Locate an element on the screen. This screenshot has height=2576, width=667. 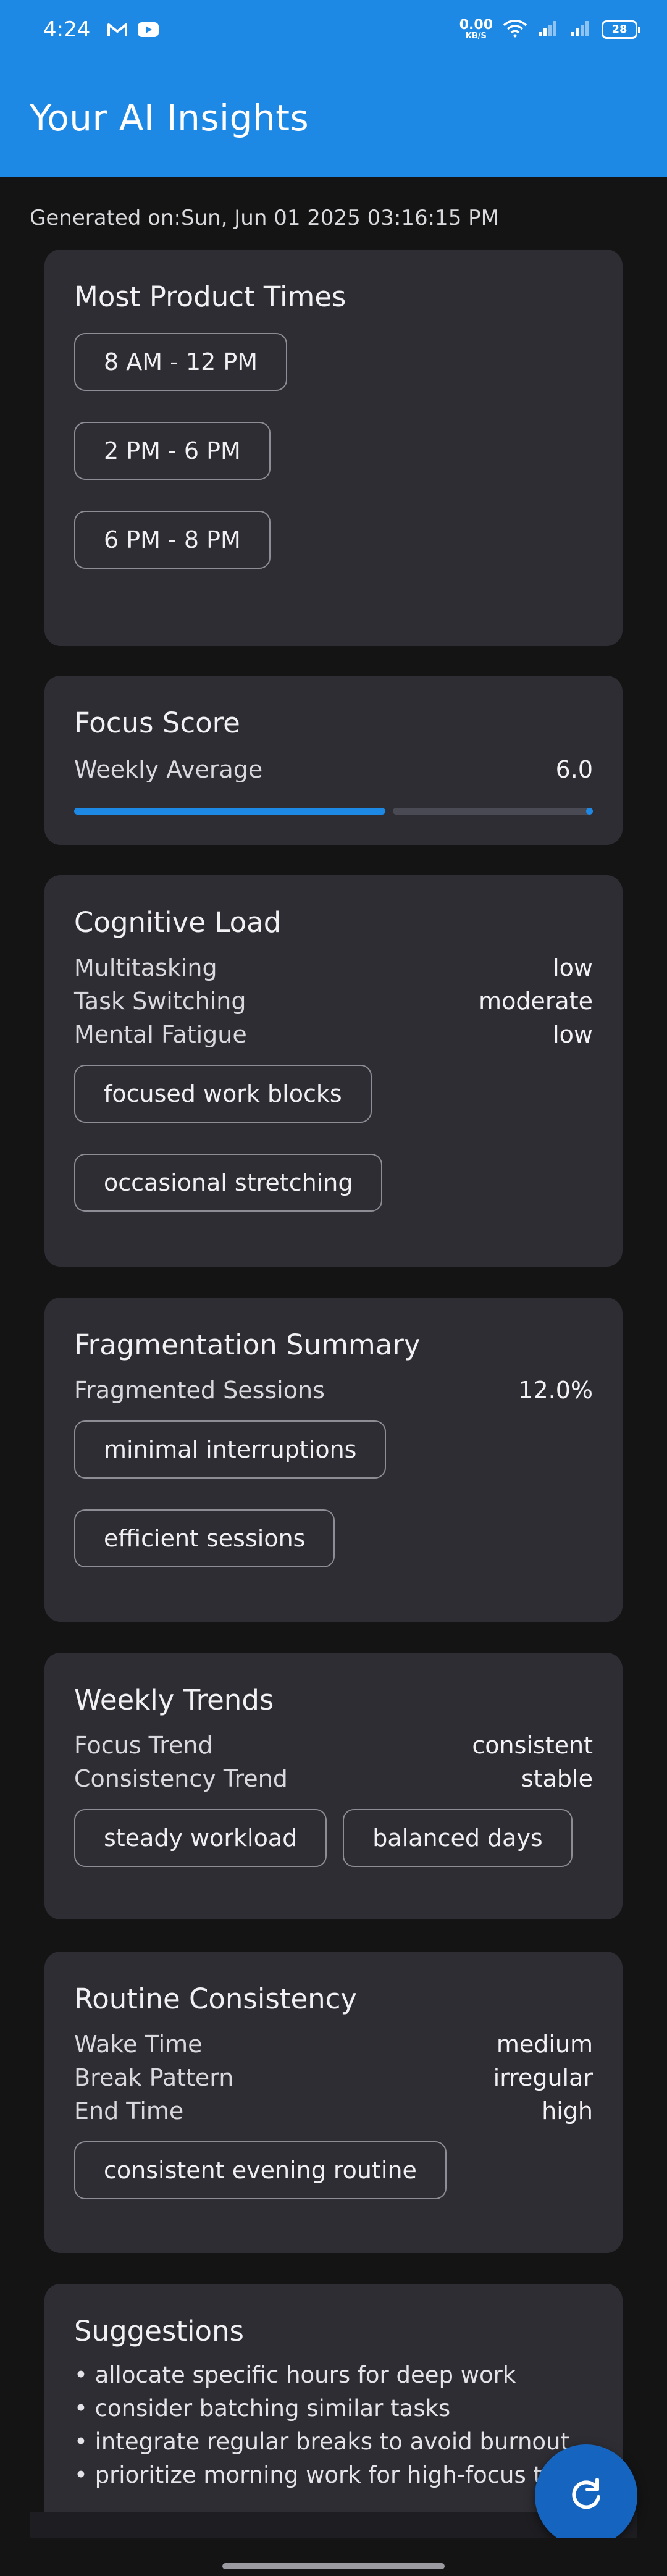
metric-row: Multitasking low is located at coordinates (333, 967).